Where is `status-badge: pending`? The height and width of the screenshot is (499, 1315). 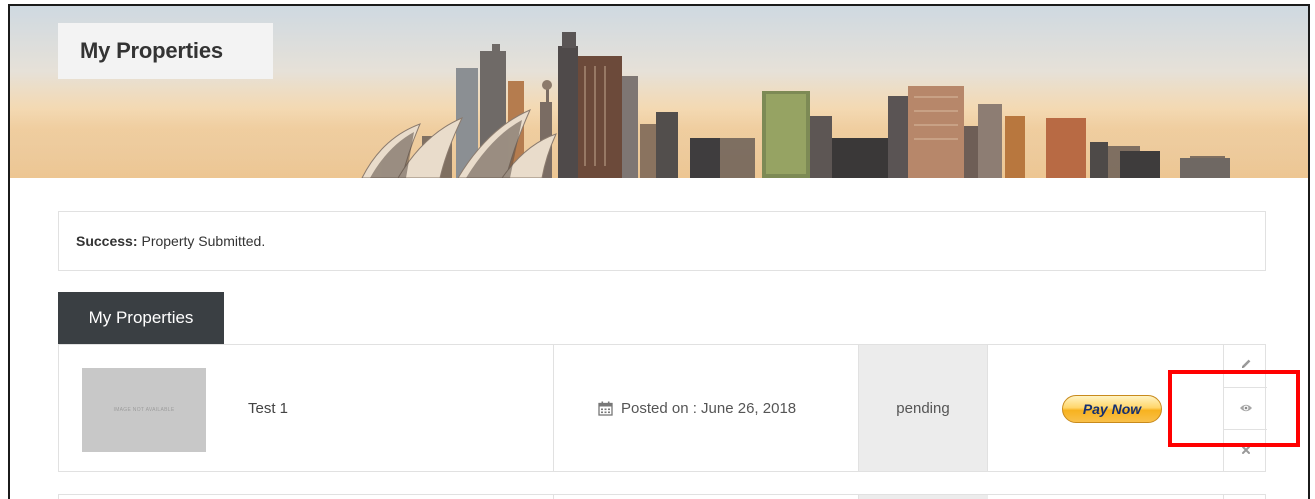 status-badge: pending is located at coordinates (923, 408).